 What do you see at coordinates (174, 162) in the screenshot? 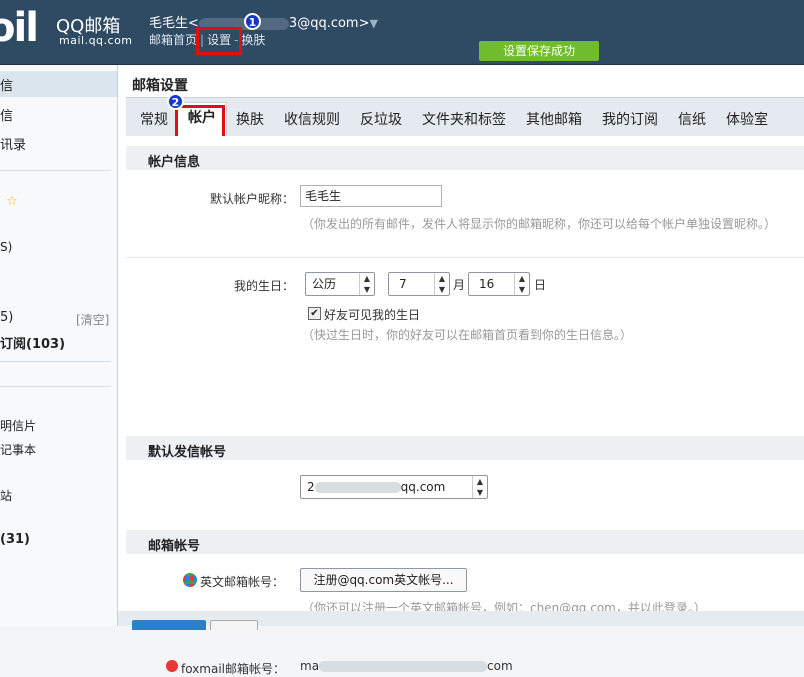
I see `section-account-info: 帐户信息` at bounding box center [174, 162].